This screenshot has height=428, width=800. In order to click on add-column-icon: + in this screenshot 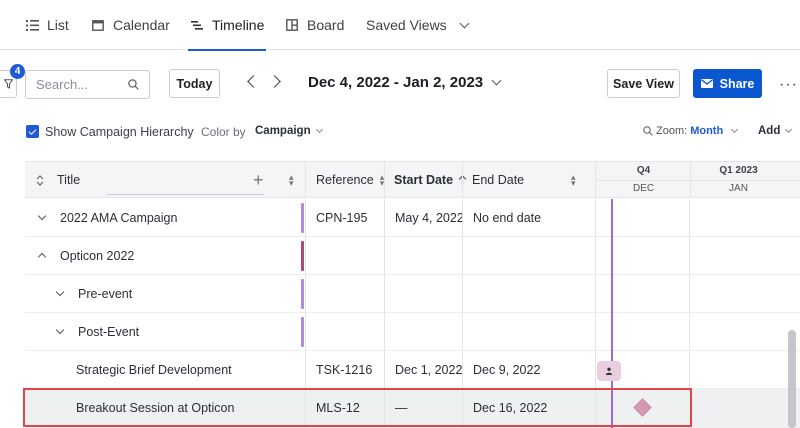, I will do `click(258, 180)`.